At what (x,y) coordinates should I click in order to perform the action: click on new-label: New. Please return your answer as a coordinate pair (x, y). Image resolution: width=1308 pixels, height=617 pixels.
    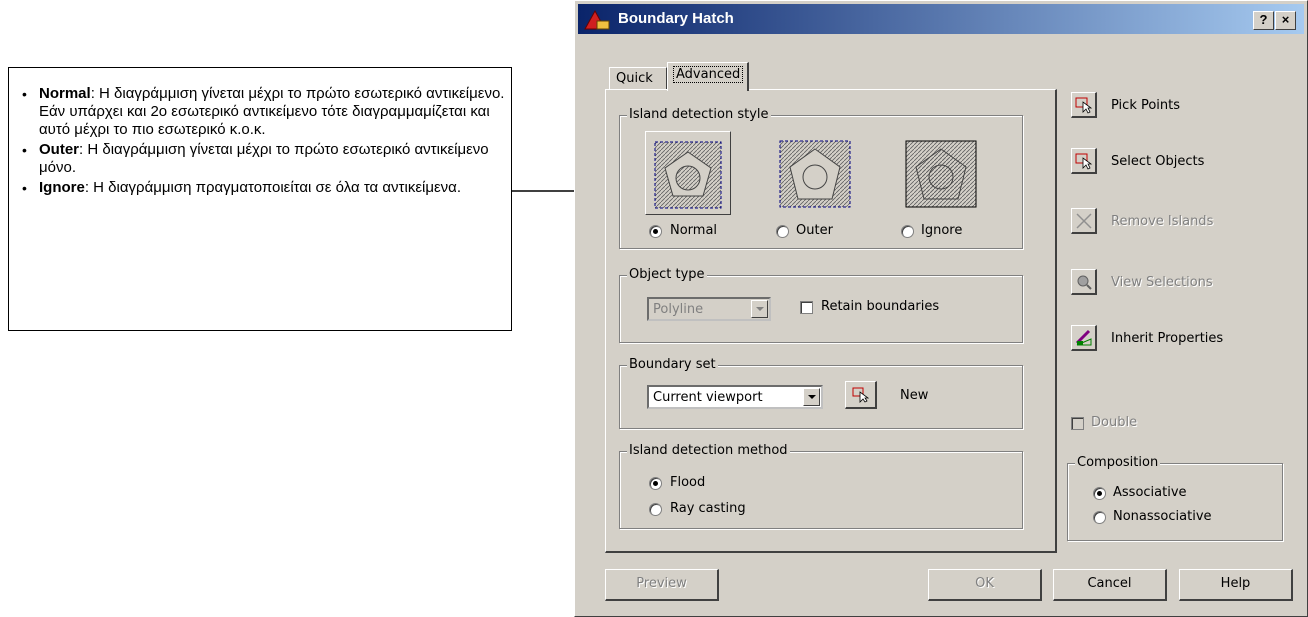
    Looking at the image, I should click on (914, 395).